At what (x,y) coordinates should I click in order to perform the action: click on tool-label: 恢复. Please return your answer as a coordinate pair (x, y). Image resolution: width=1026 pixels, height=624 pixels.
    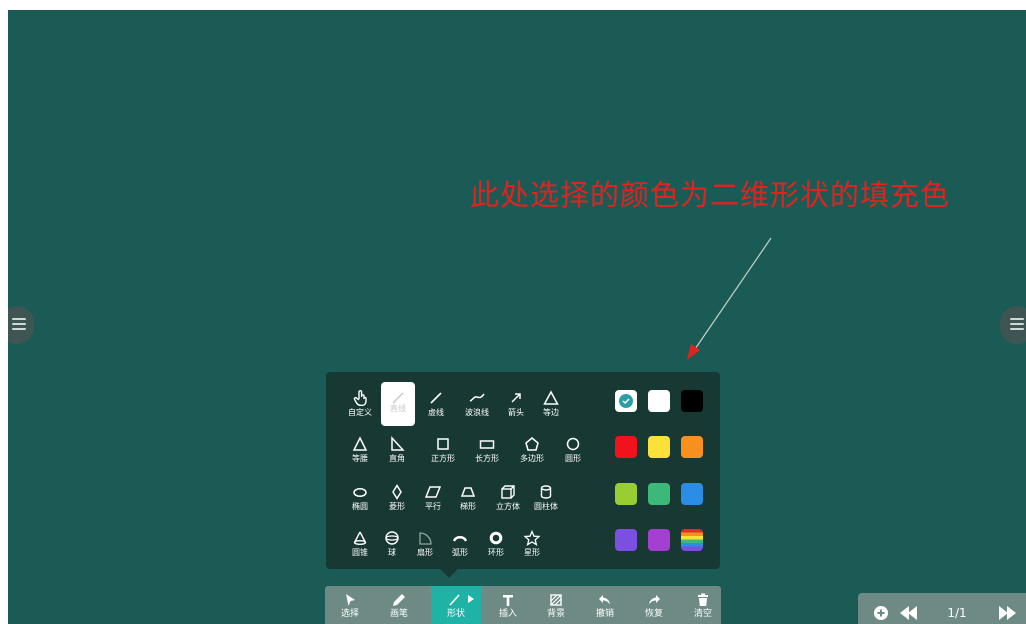
    Looking at the image, I should click on (653, 614).